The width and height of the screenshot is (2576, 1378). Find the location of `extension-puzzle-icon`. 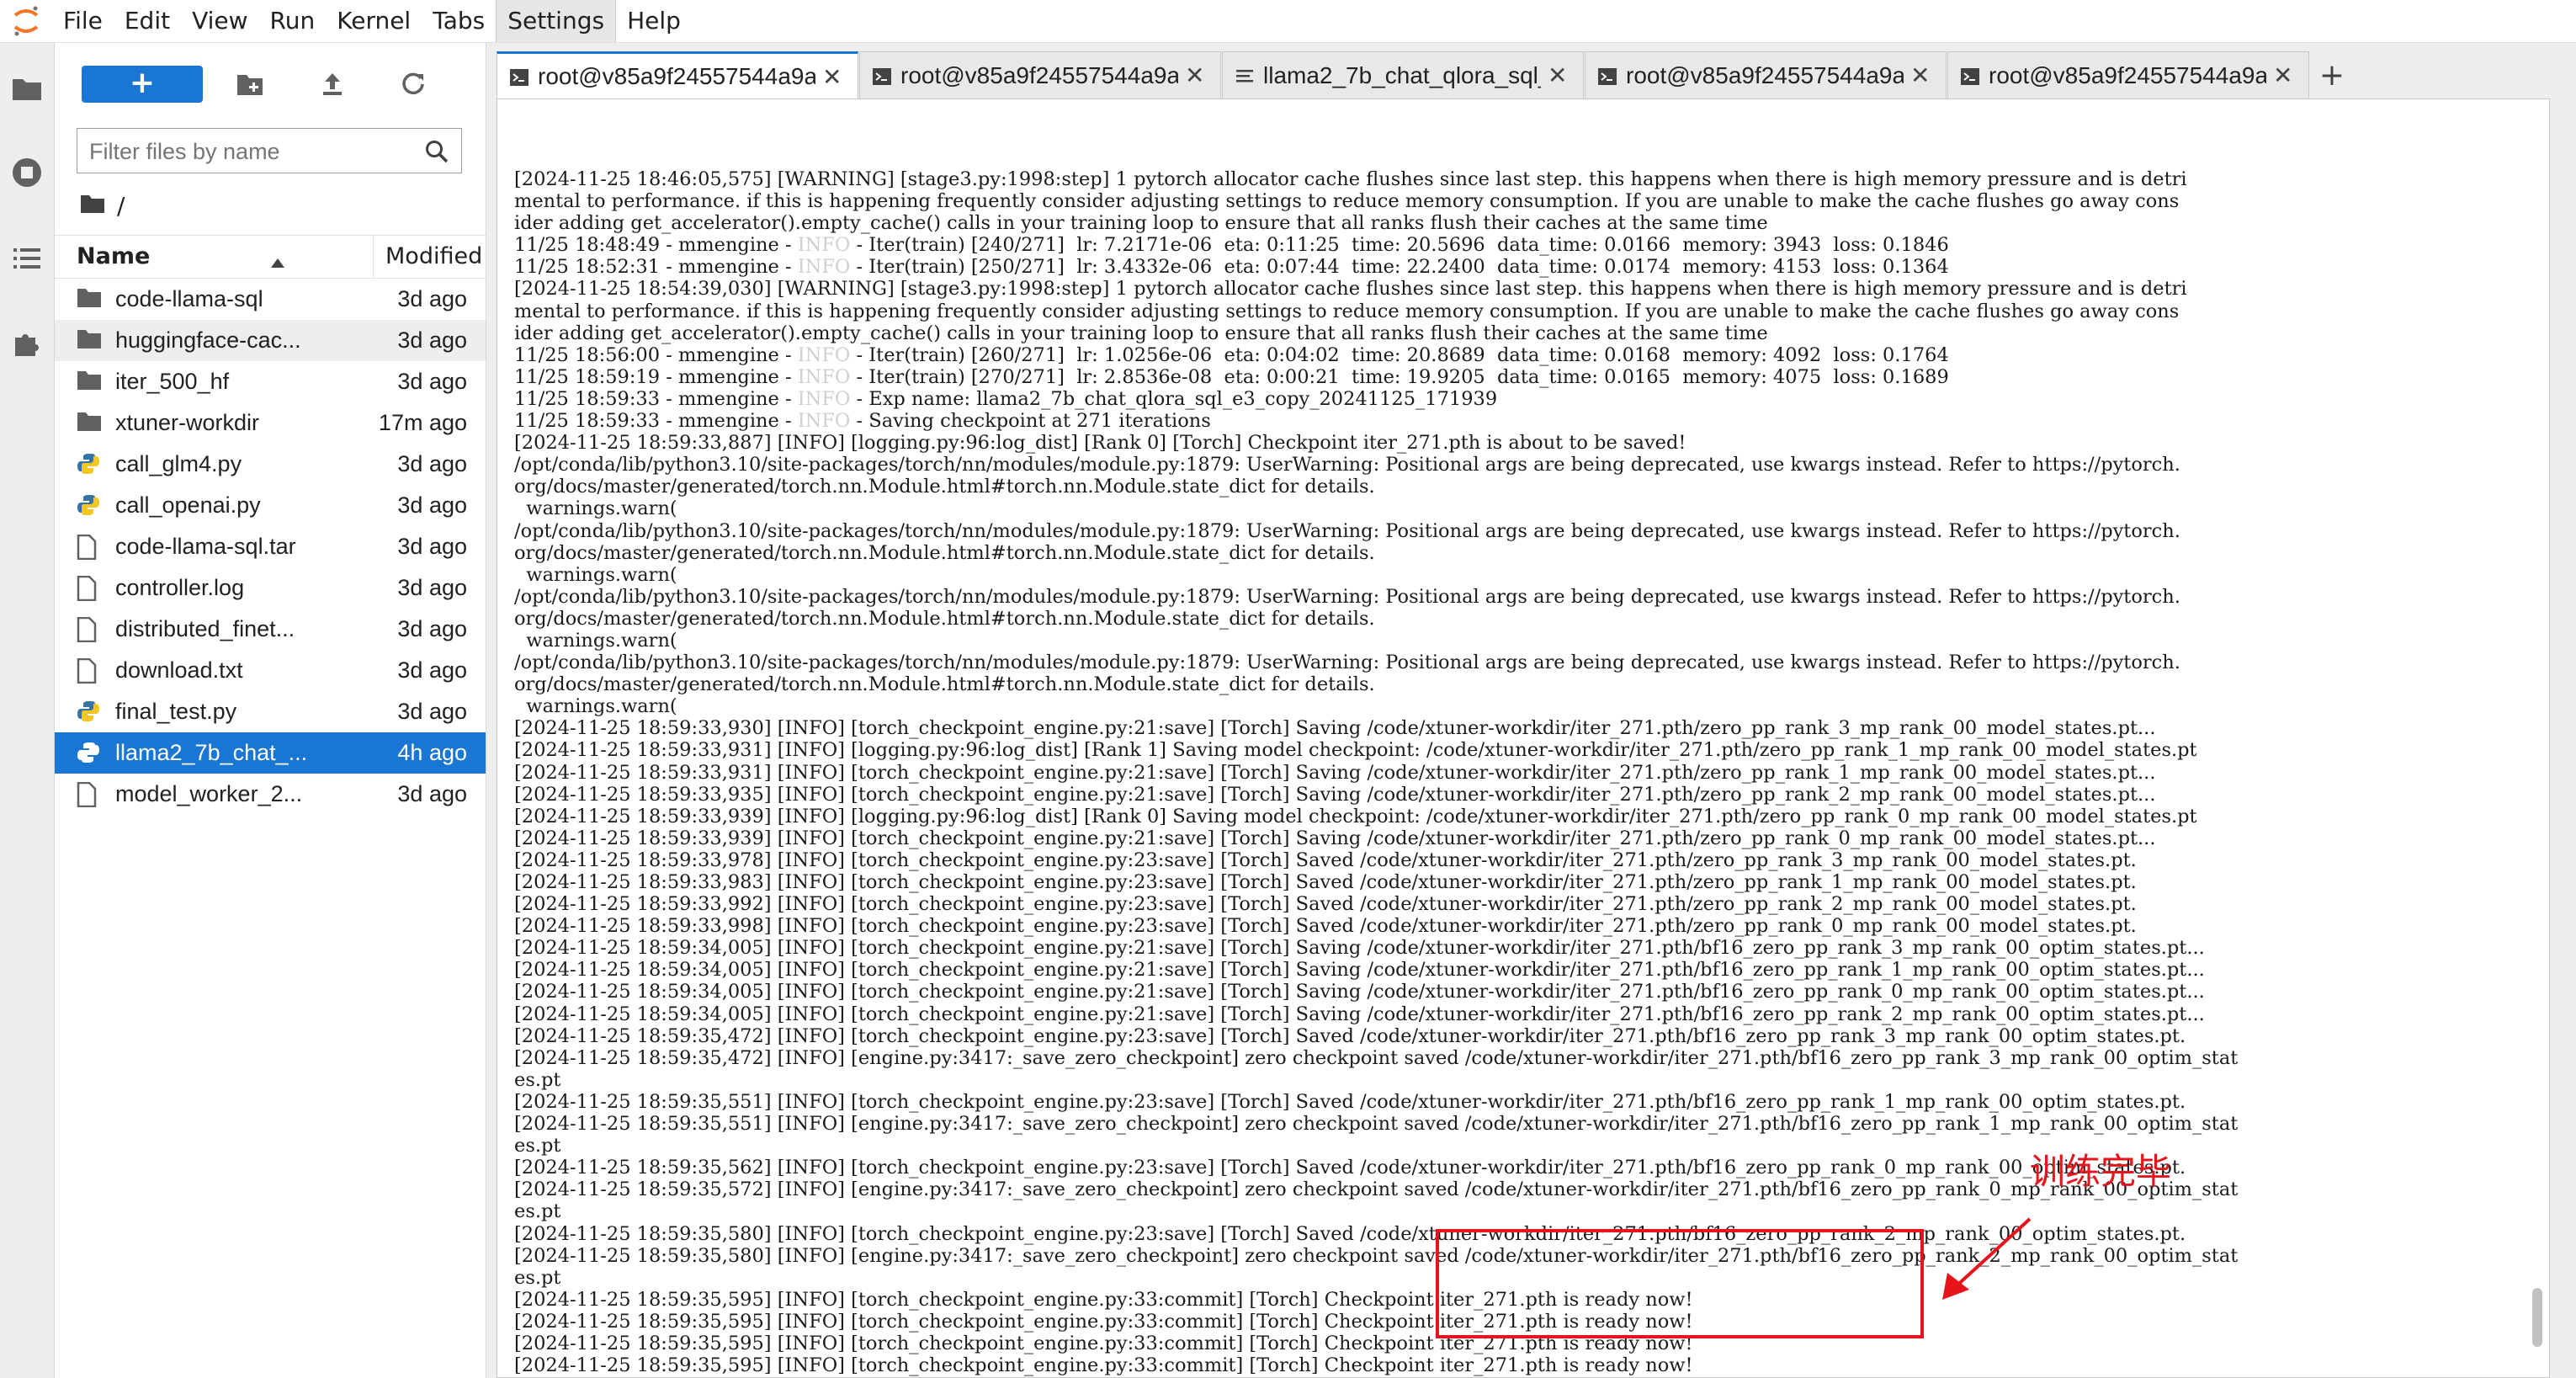

extension-puzzle-icon is located at coordinates (26, 342).